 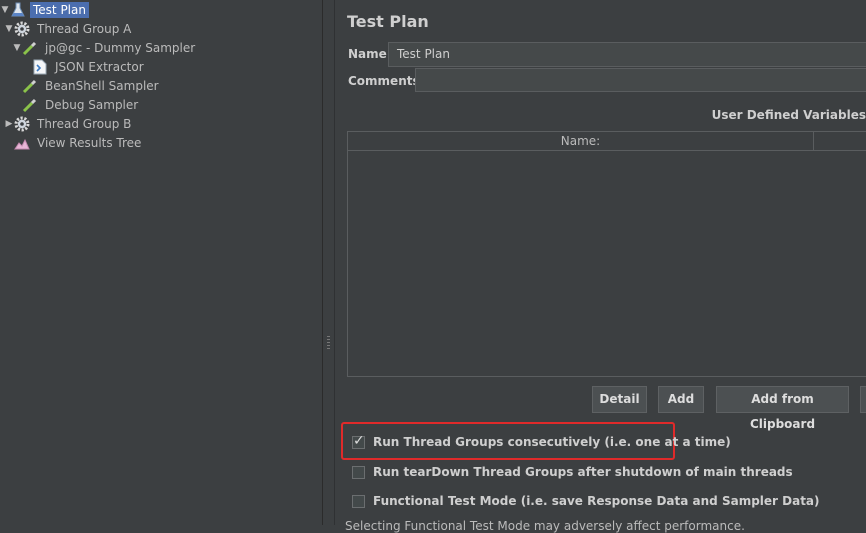 What do you see at coordinates (863, 399) in the screenshot?
I see `delete-button` at bounding box center [863, 399].